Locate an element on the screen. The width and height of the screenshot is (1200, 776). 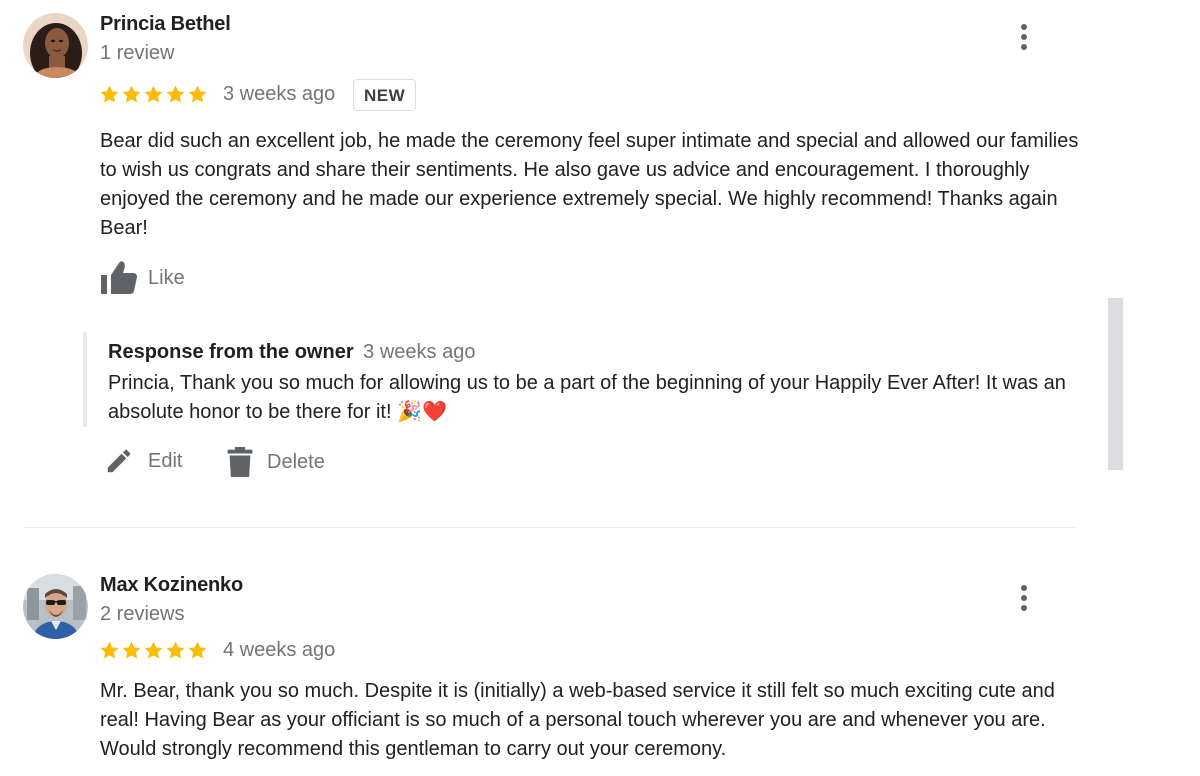
delete-button: Delete is located at coordinates (276, 462).